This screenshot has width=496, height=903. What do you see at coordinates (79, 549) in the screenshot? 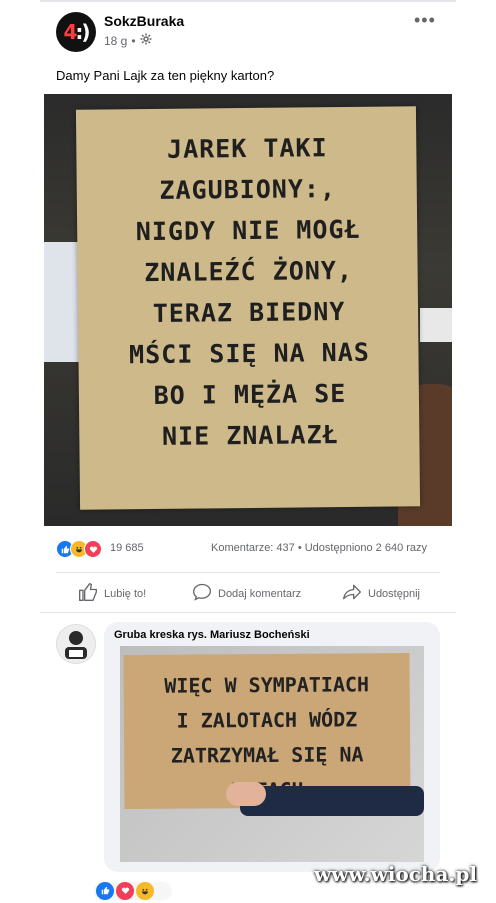
I see `reaction-icons` at bounding box center [79, 549].